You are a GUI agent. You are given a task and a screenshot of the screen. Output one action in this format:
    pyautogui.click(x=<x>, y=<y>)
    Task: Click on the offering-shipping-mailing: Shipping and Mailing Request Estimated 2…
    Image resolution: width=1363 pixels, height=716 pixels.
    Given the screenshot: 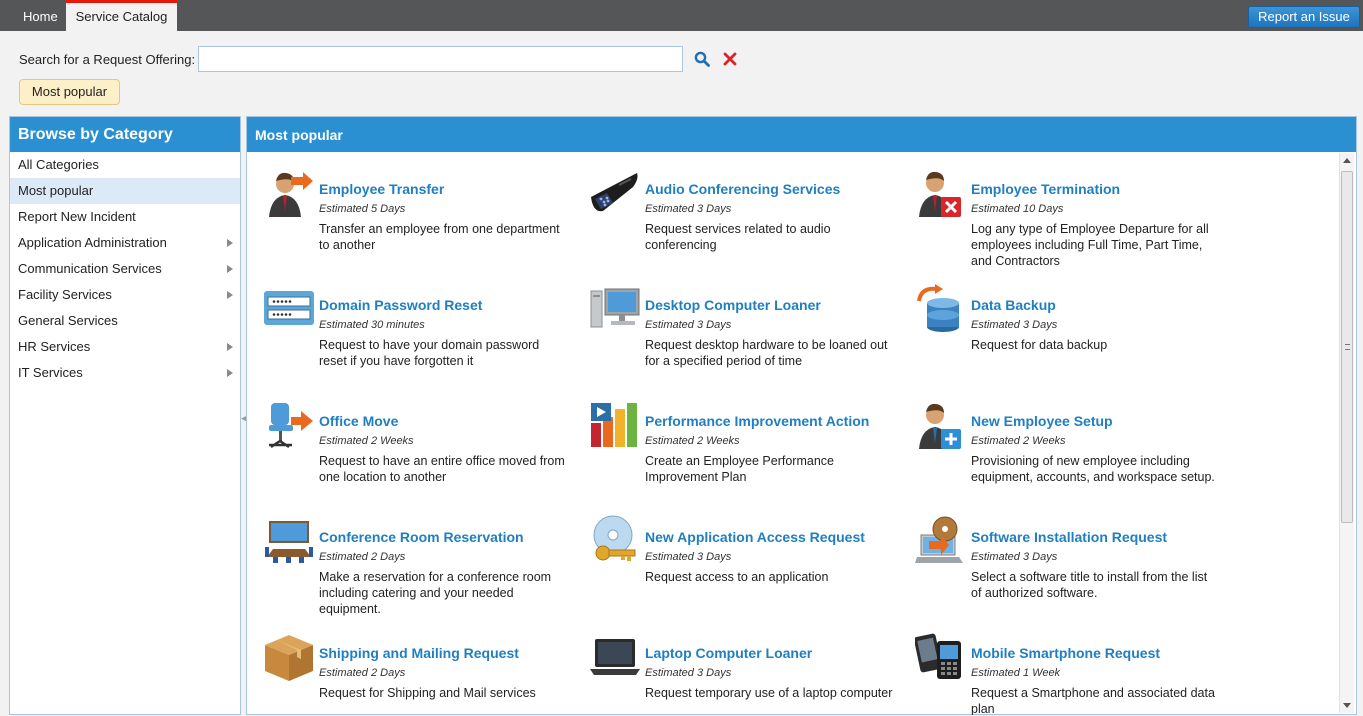 What is the action you would take?
    pyautogui.click(x=418, y=673)
    